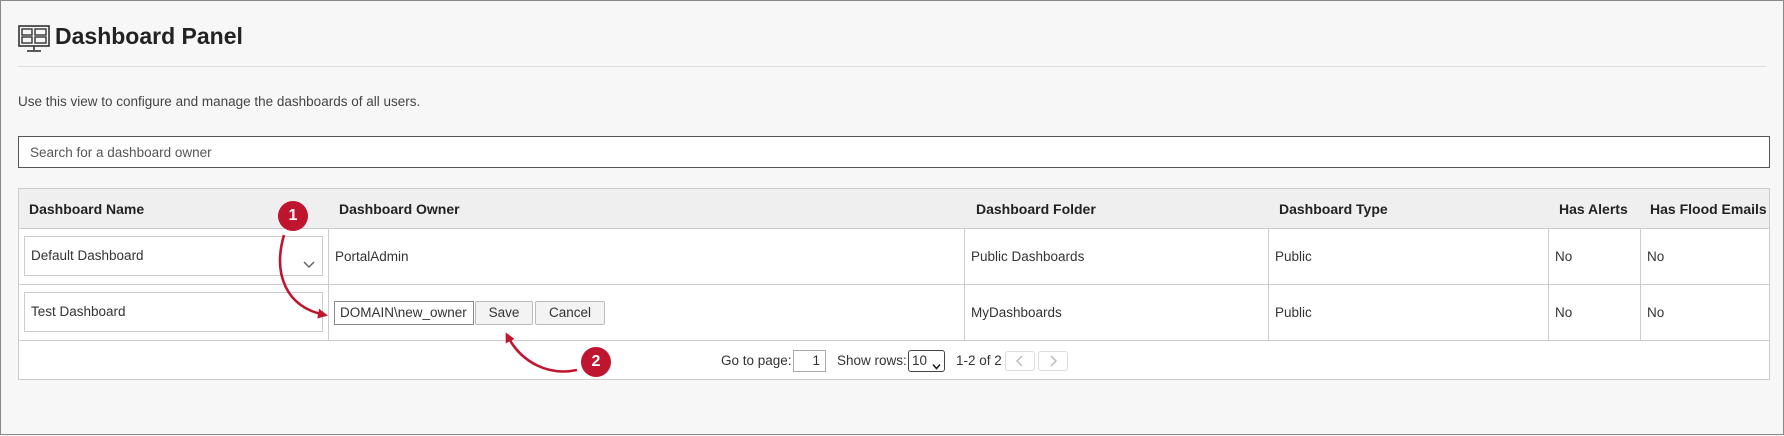 This screenshot has width=1784, height=436. What do you see at coordinates (1016, 312) in the screenshot?
I see `folder-value: MyDashboards` at bounding box center [1016, 312].